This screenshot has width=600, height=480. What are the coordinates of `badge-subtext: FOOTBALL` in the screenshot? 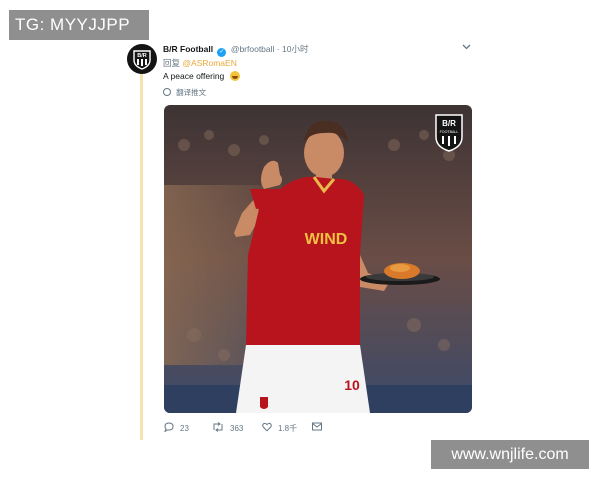 It's located at (449, 132).